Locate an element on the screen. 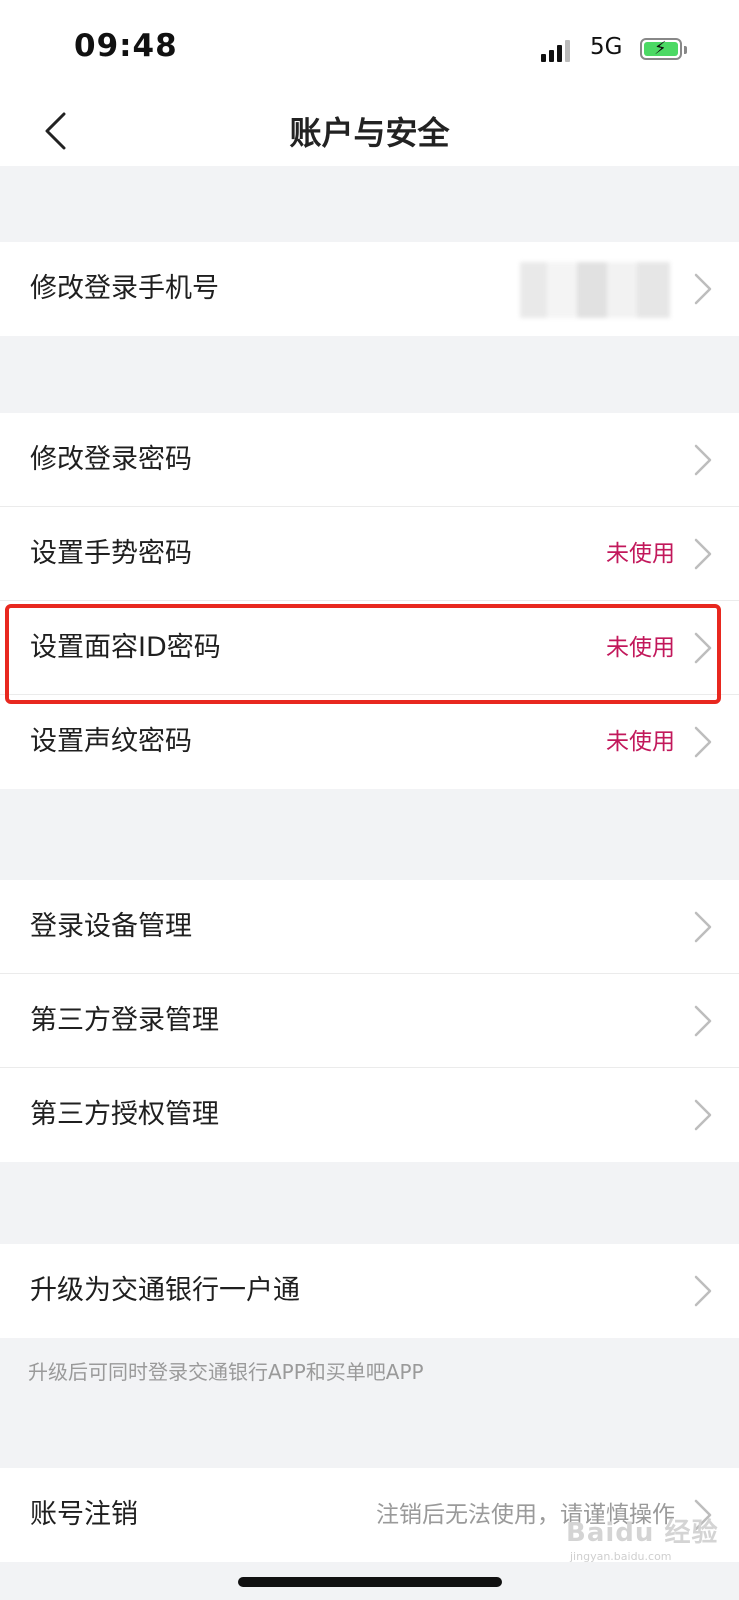  home-indicator is located at coordinates (370, 1582).